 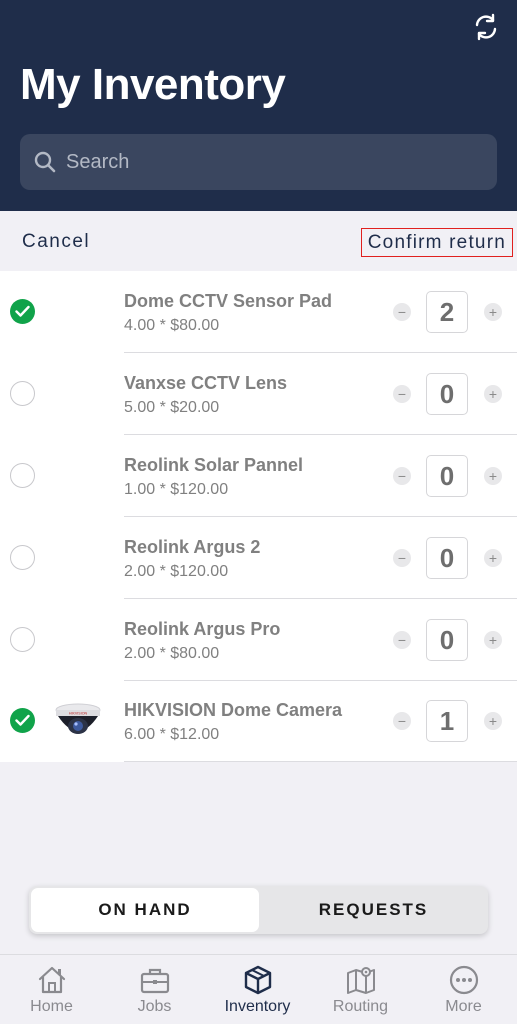 I want to click on cancel-button: Cancel, so click(x=56, y=242).